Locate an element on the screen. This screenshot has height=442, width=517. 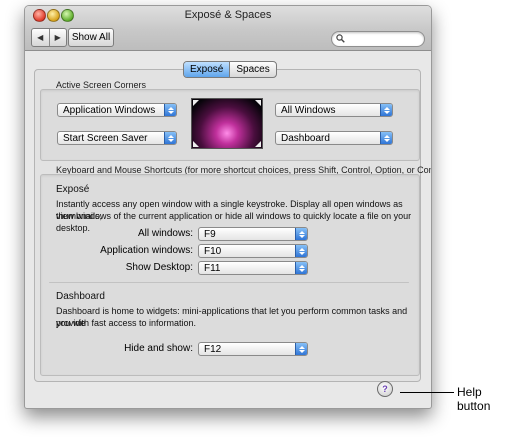
all-windows-label: All windows: is located at coordinates (165, 233).